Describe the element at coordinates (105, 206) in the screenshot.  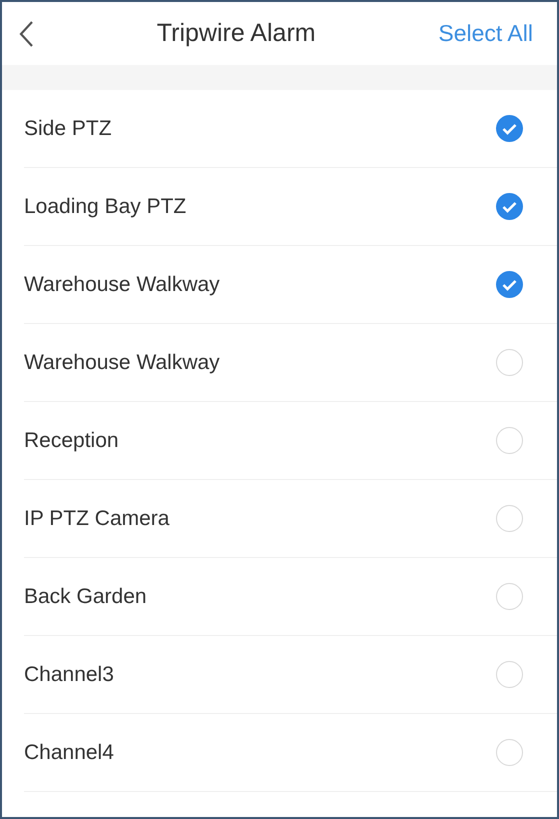
I see `channel-name: Loading Bay PTZ` at that location.